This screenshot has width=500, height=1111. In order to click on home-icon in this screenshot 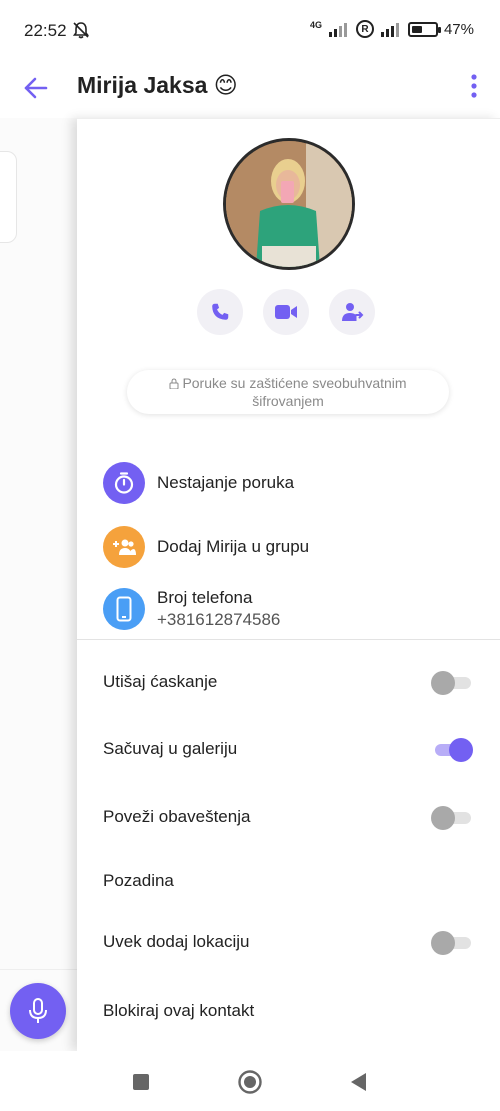, I will do `click(250, 1082)`.